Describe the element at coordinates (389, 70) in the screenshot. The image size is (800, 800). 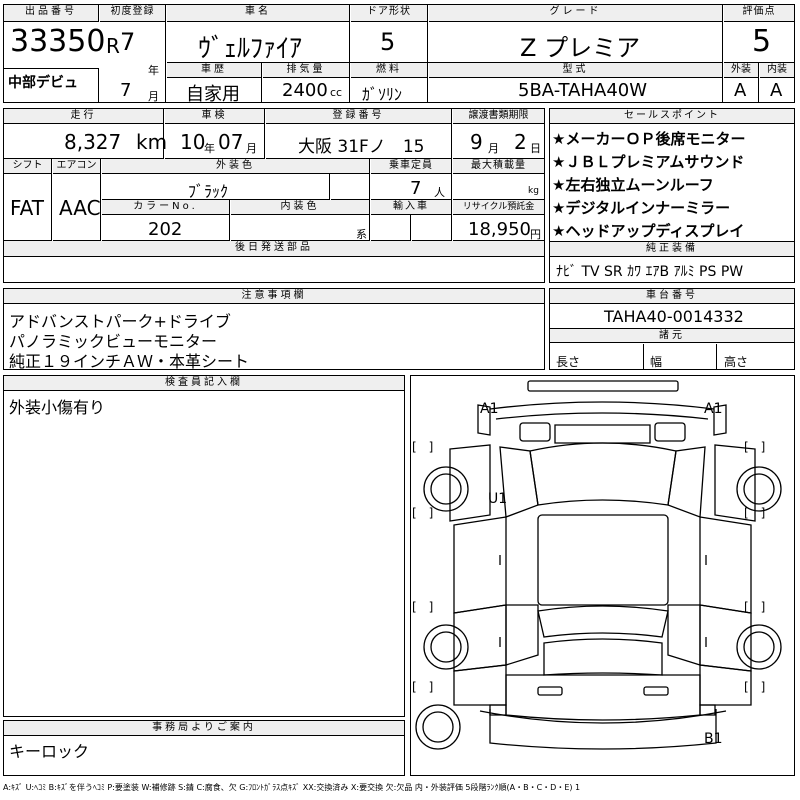
I see `fuel-label: 燃料` at that location.